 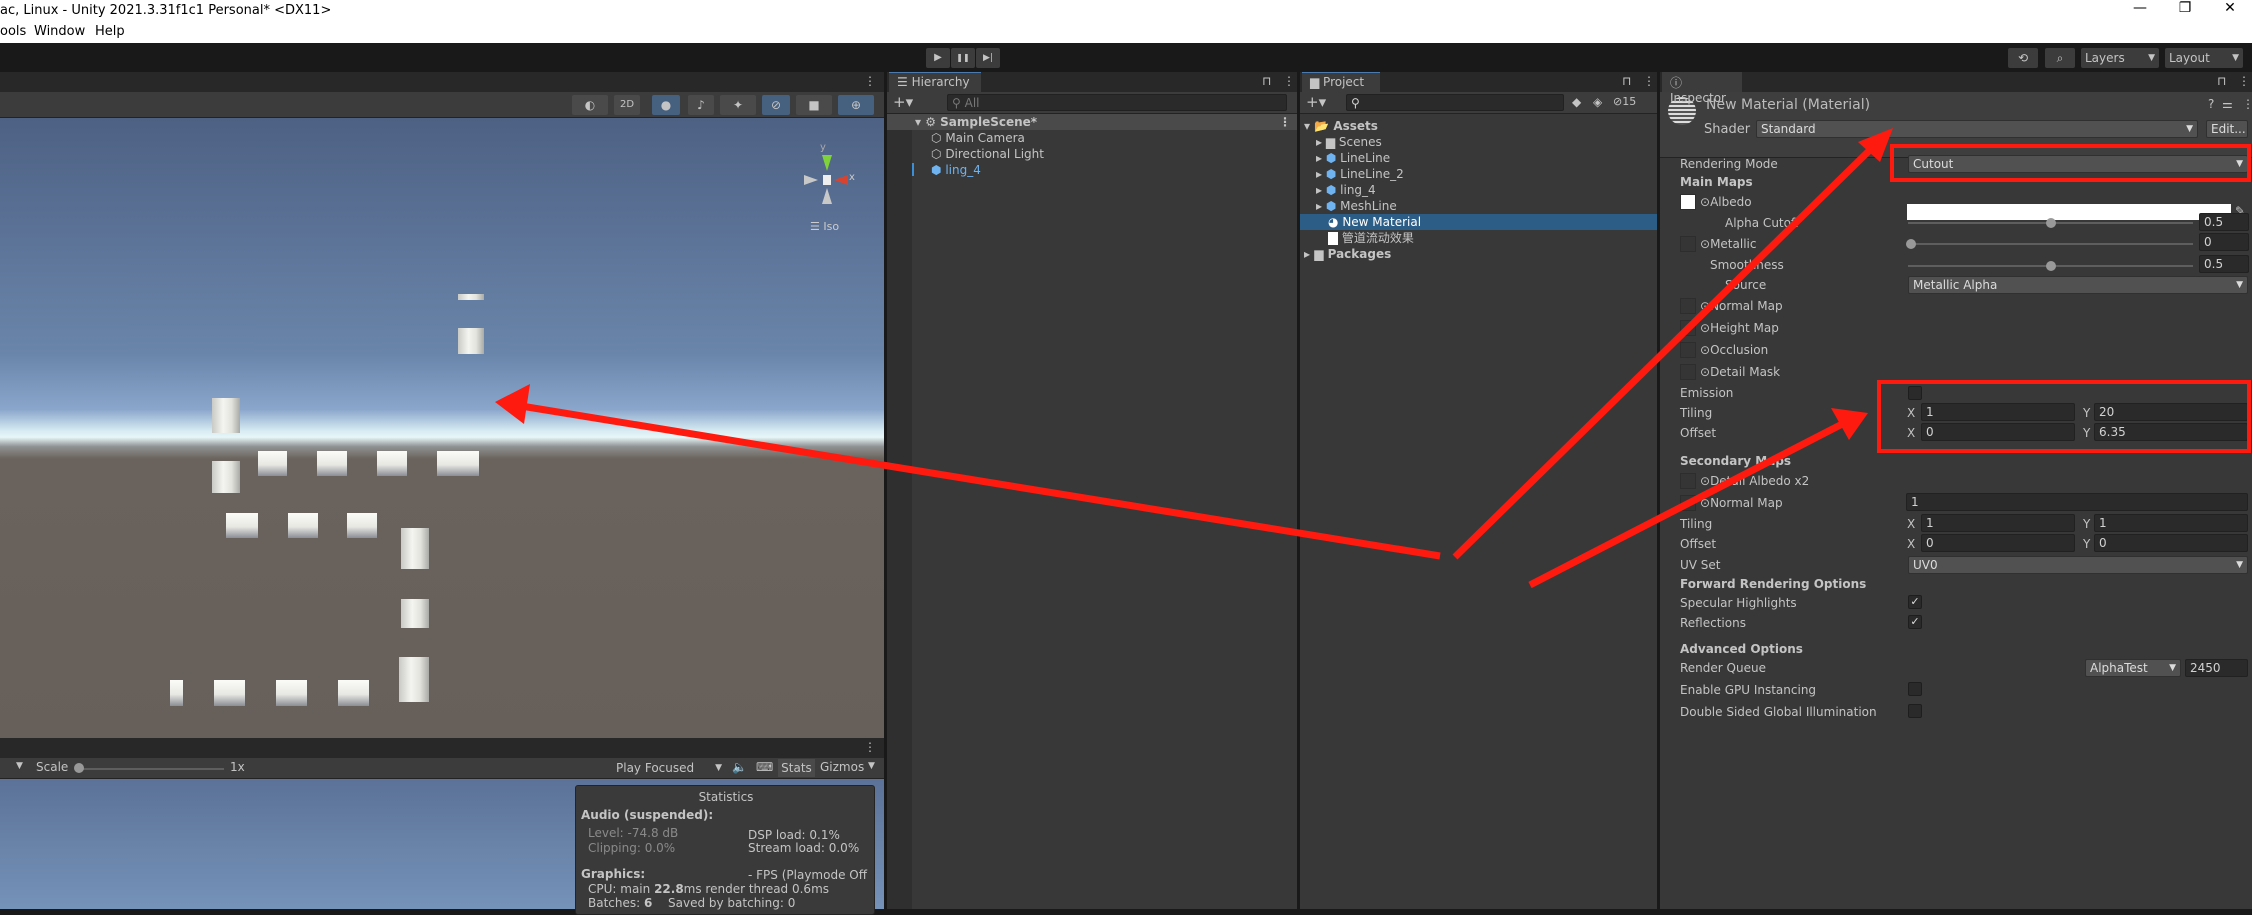 I want to click on smoothness-source-dropdown: Metallic Alpha ▼, so click(x=2078, y=285).